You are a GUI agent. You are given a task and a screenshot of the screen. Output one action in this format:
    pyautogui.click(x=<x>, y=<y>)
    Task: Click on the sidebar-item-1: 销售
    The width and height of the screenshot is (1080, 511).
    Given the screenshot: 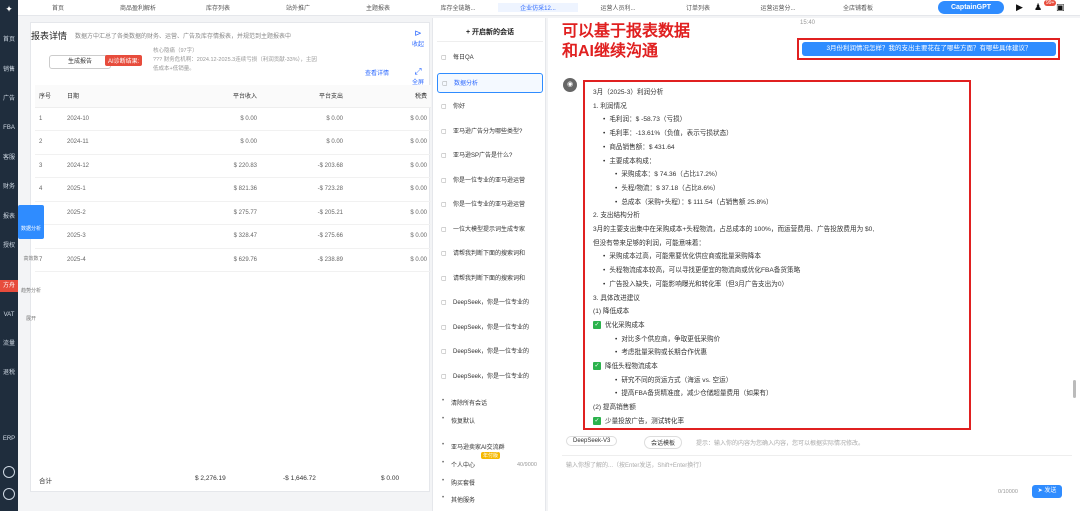 What is the action you would take?
    pyautogui.click(x=9, y=70)
    